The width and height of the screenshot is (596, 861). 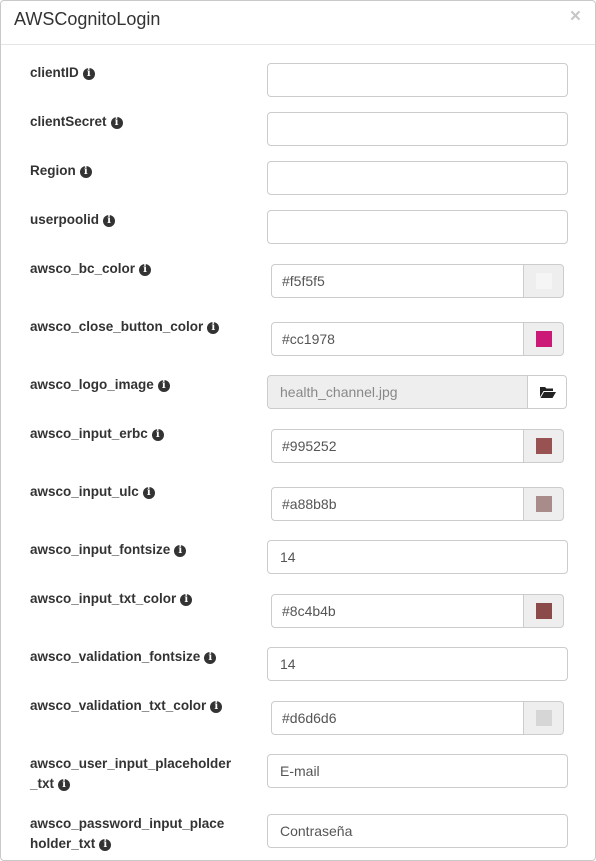 What do you see at coordinates (137, 599) in the screenshot?
I see `input-txt-color-label: awsco_input_txt_color i` at bounding box center [137, 599].